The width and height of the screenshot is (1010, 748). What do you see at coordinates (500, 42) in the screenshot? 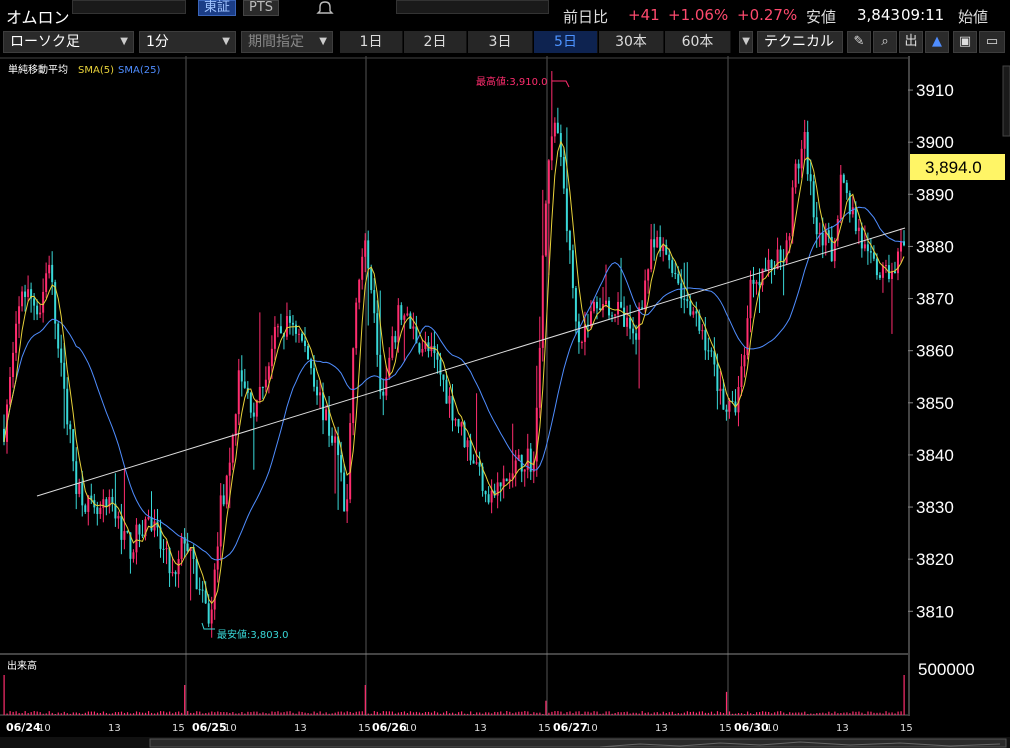
I see `range-3d: 3日` at bounding box center [500, 42].